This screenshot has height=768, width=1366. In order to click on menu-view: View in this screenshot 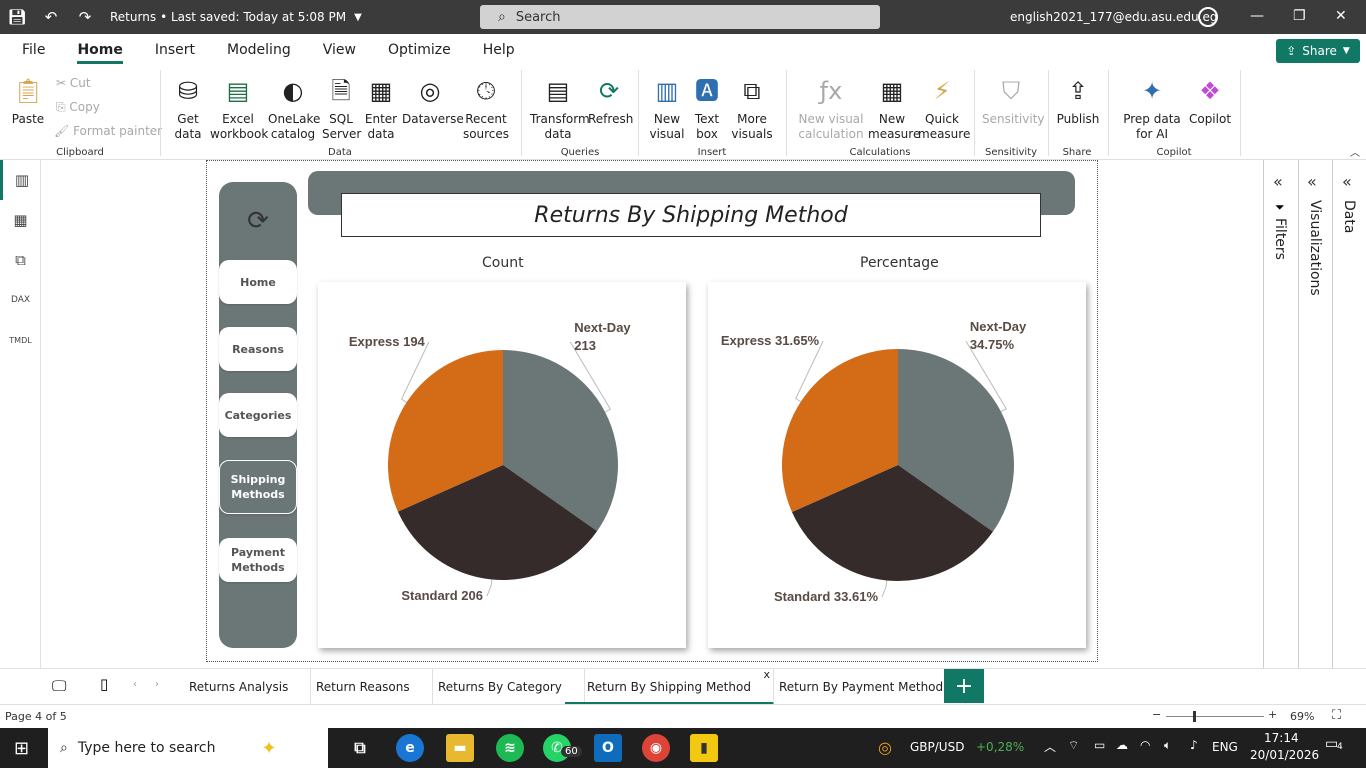, I will do `click(339, 50)`.